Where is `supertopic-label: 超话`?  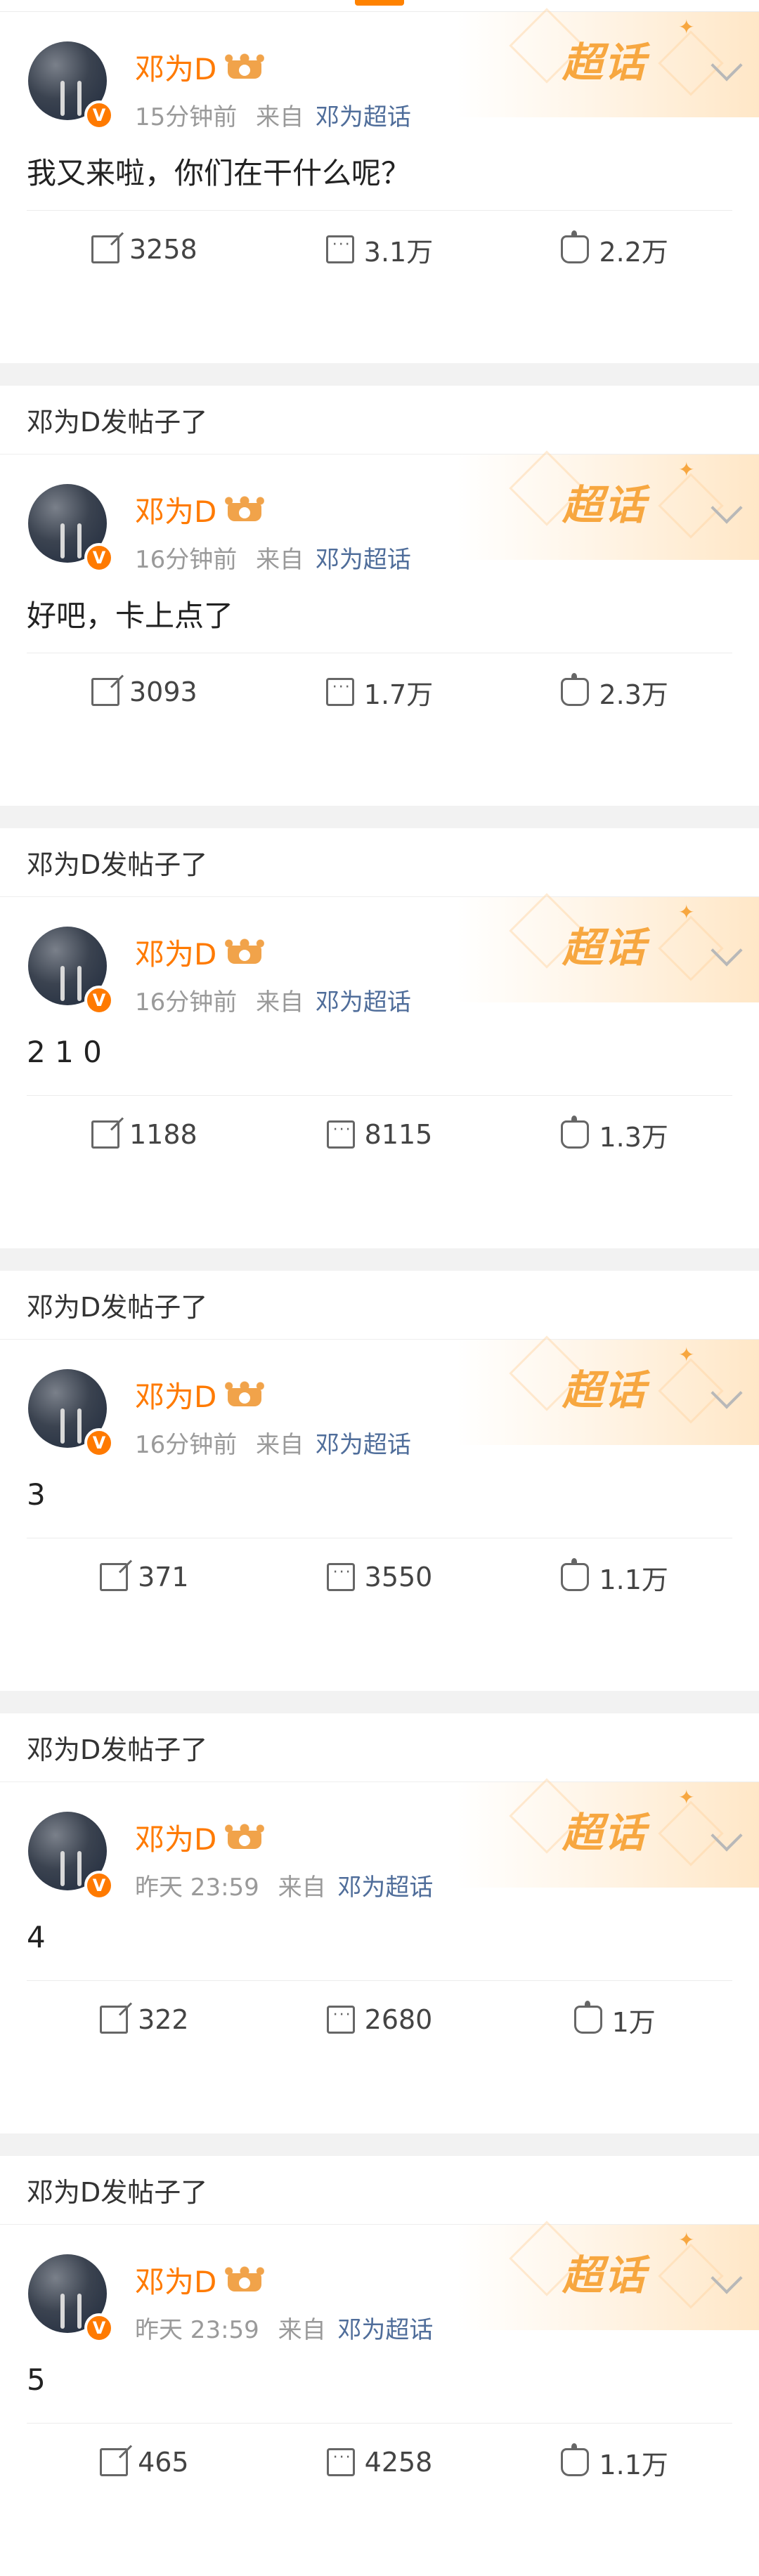 supertopic-label: 超话 is located at coordinates (604, 1833).